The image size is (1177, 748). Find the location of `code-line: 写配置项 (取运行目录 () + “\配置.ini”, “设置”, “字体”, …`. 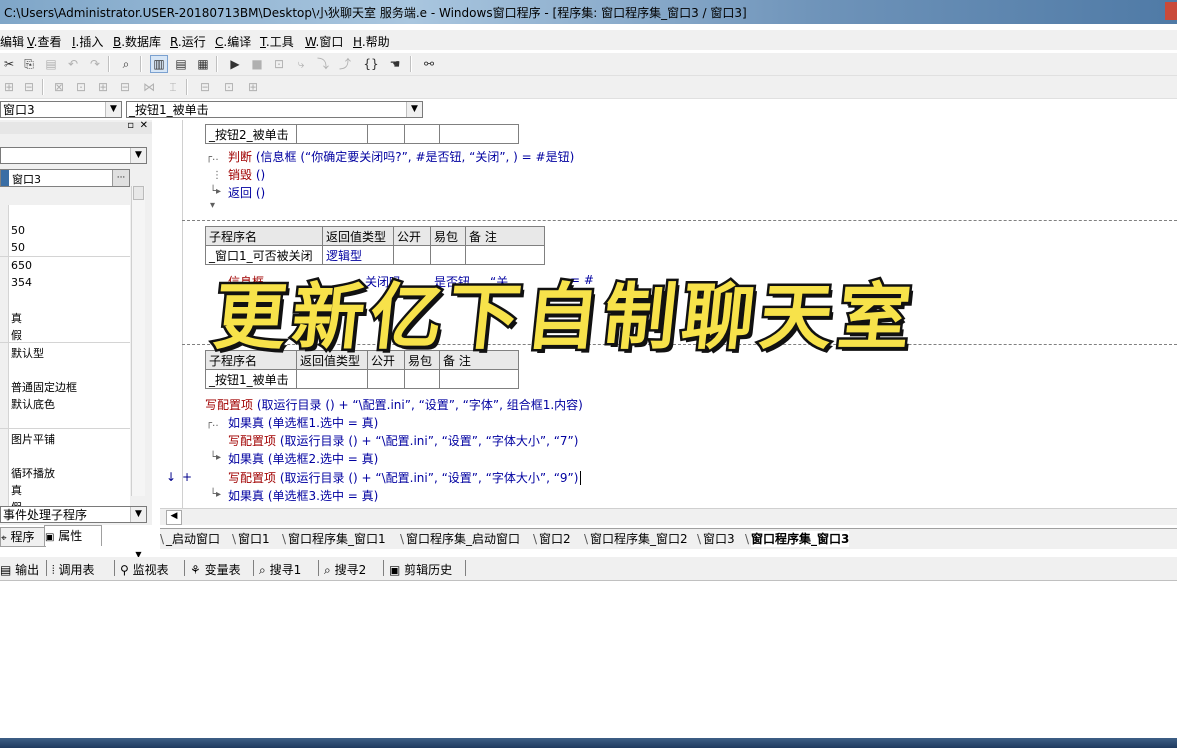

code-line: 写配置项 (取运行目录 () + “\配置.ini”, “设置”, “字体”, … is located at coordinates (394, 404).